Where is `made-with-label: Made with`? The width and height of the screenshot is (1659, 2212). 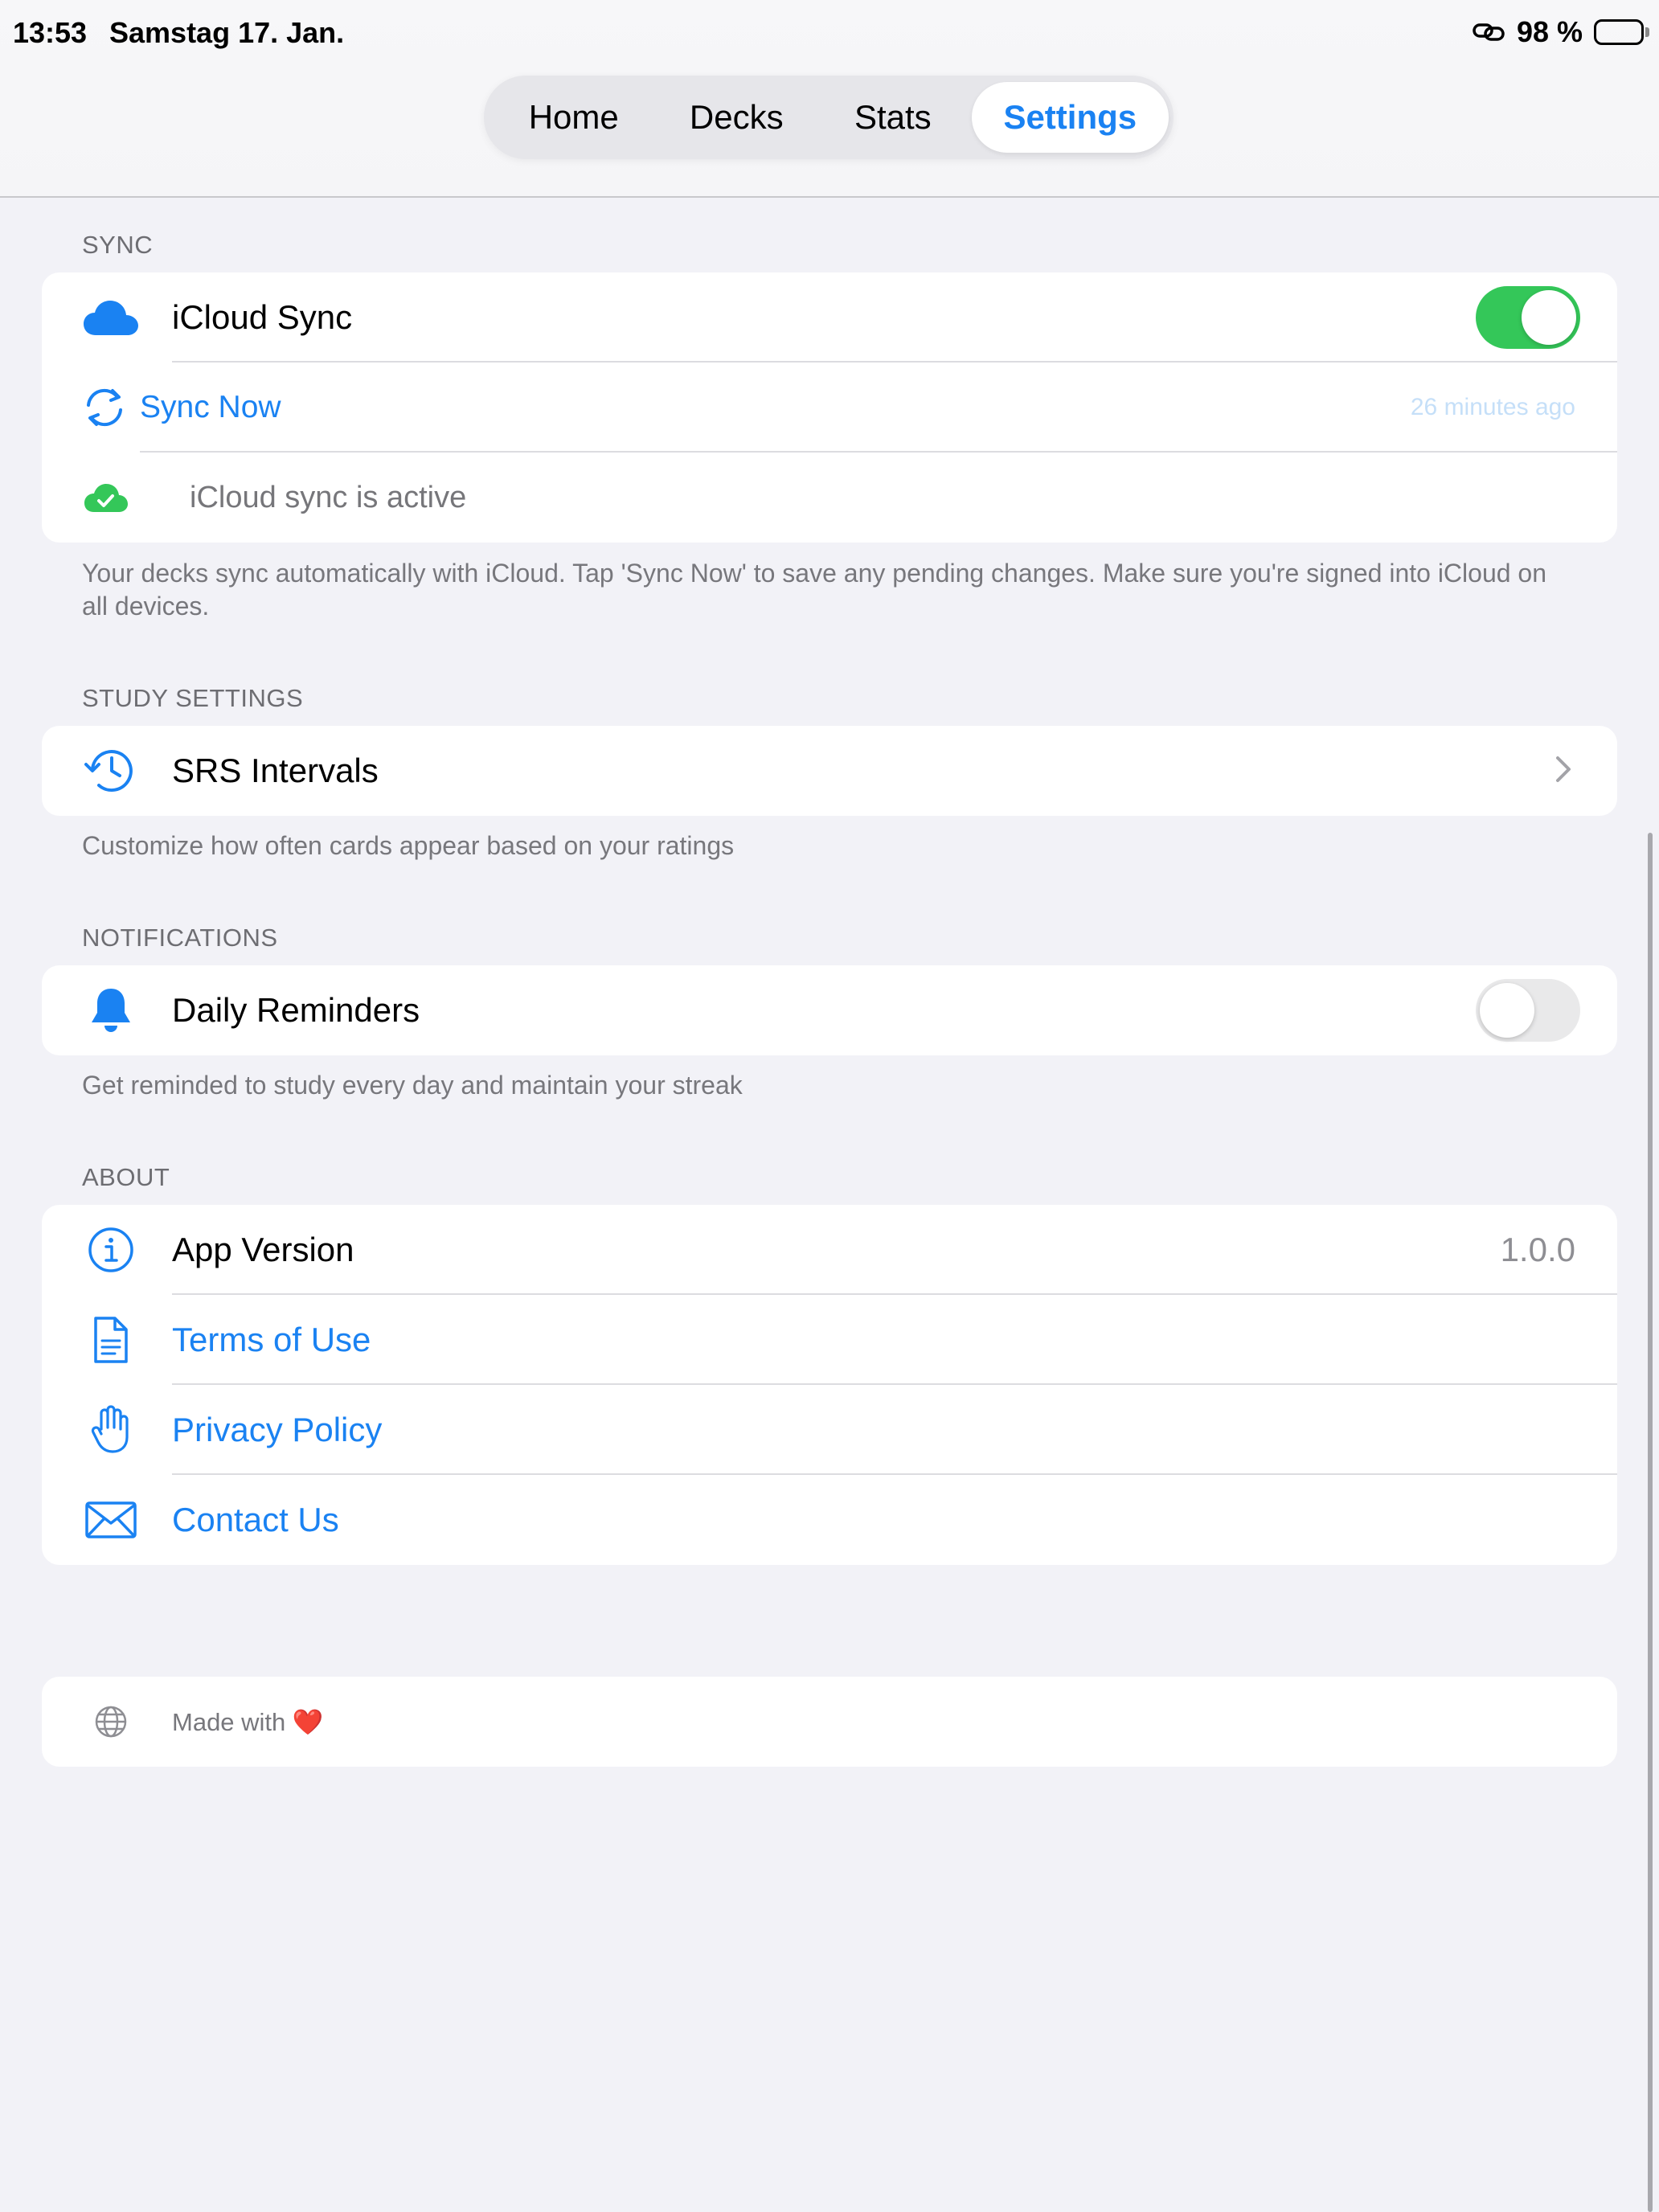 made-with-label: Made with is located at coordinates (229, 1721).